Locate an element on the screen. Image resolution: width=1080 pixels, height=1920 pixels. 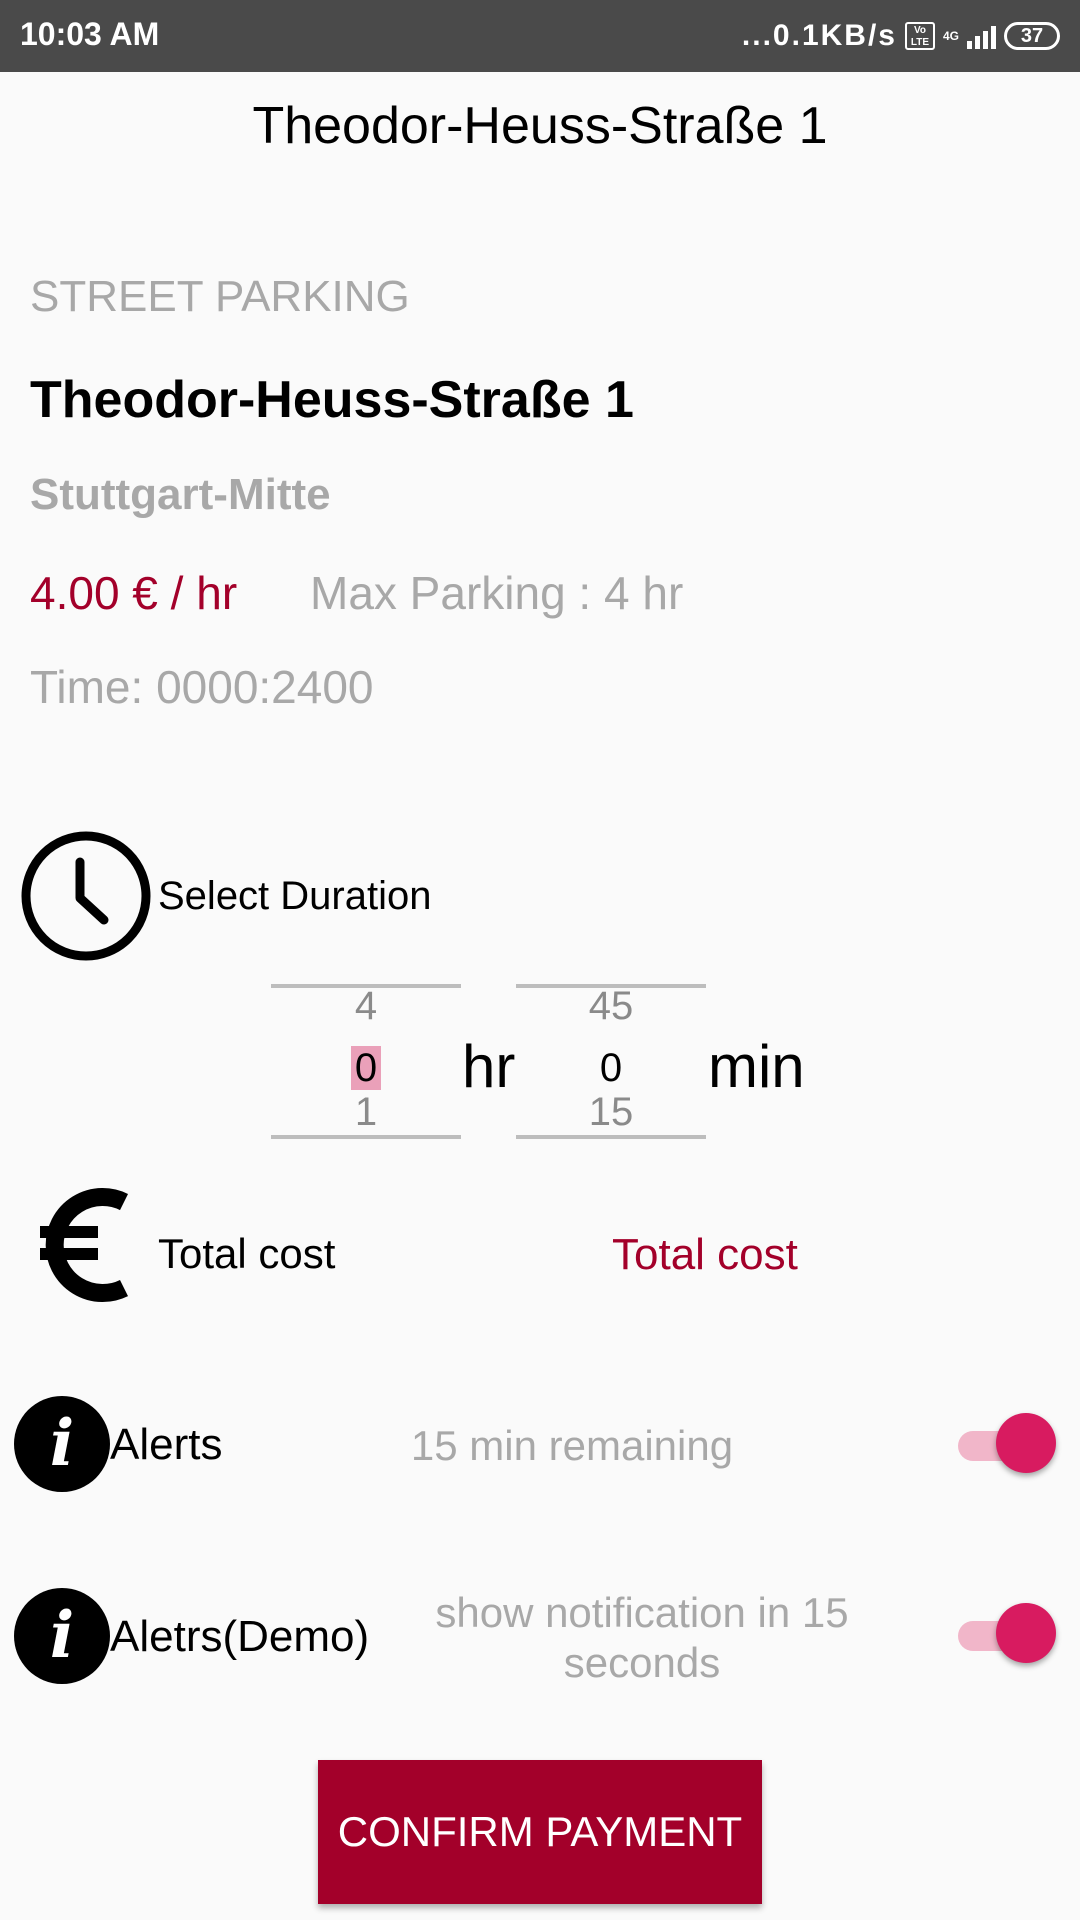
hours-picker: 4 0 1 is located at coordinates (366, 1061).